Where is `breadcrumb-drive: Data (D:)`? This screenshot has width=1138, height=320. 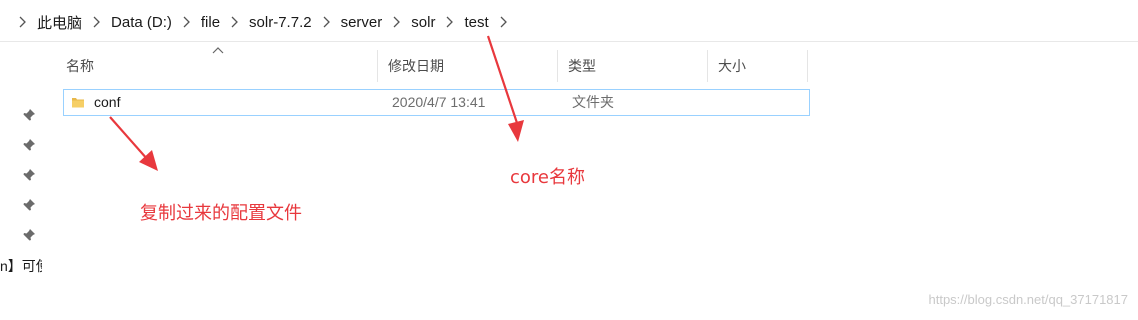 breadcrumb-drive: Data (D:) is located at coordinates (141, 22).